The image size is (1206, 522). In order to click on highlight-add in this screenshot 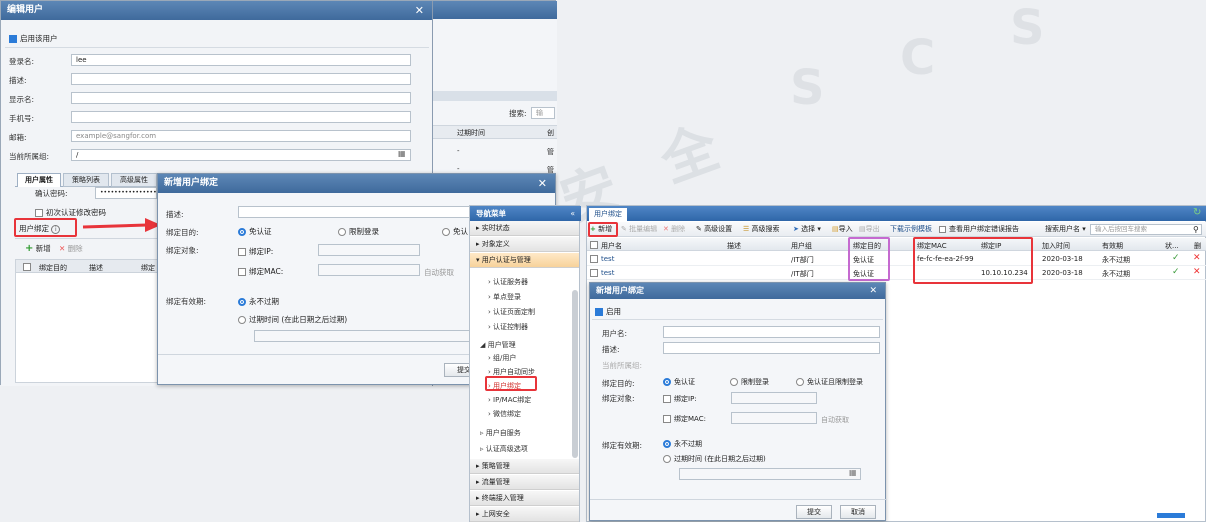, I will do `click(603, 229)`.